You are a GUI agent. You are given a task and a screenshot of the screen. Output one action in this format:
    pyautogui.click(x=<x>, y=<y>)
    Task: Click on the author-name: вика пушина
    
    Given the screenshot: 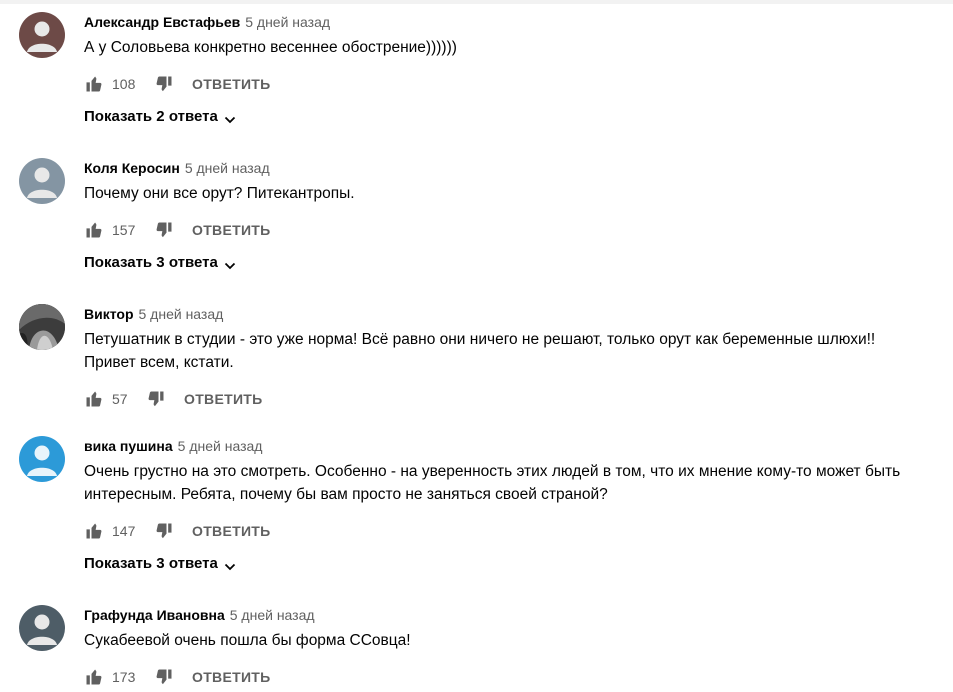 What is the action you would take?
    pyautogui.click(x=128, y=446)
    